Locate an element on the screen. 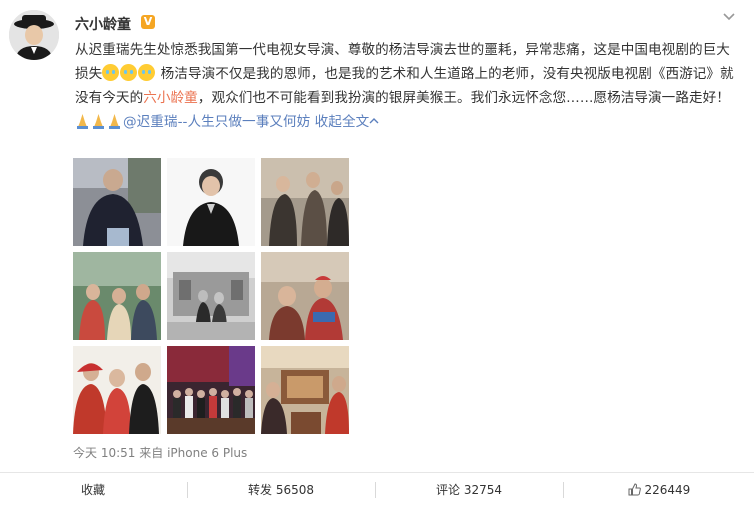 This screenshot has height=507, width=754. comment-label: 评论 32754 is located at coordinates (469, 490).